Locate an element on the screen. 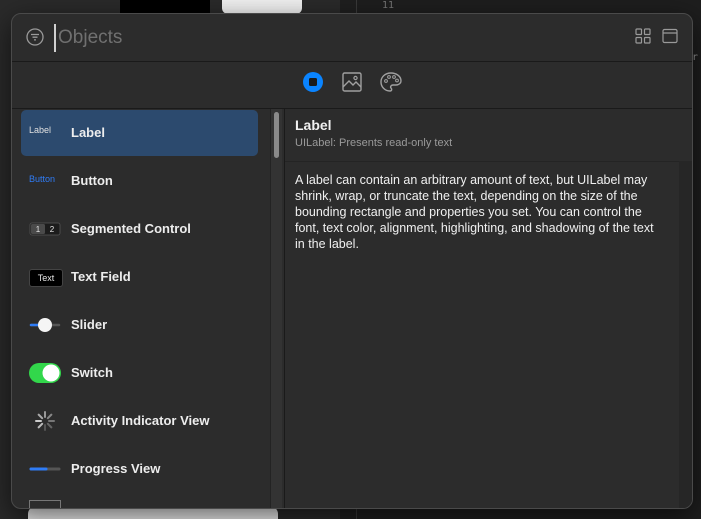 This screenshot has height=519, width=701. list-item-button: Button Button is located at coordinates (139, 181).